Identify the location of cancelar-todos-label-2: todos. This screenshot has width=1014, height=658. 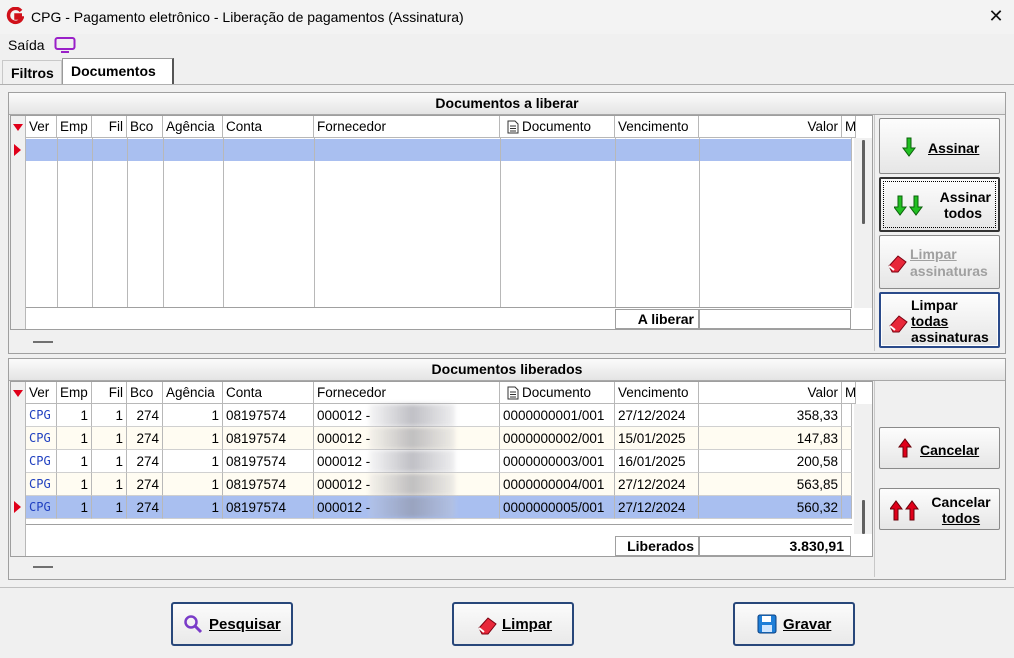
(961, 518).